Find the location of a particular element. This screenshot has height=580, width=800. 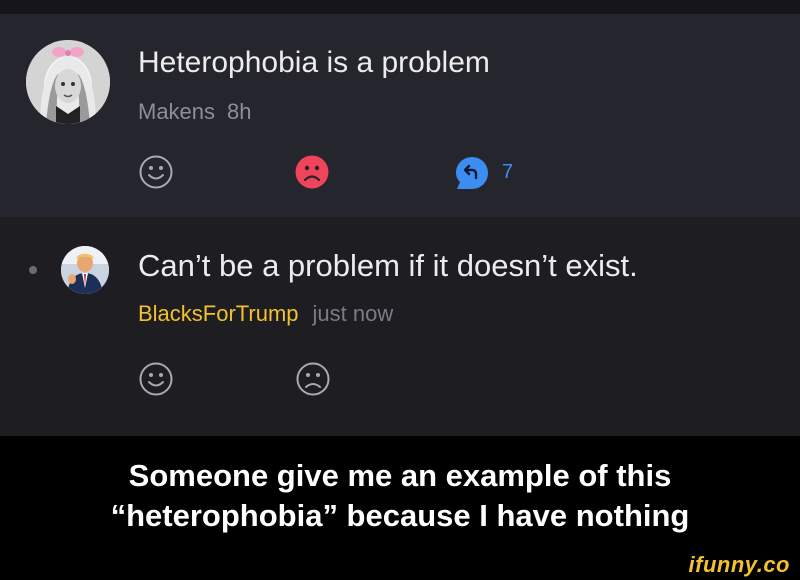

post-time: 8h is located at coordinates (239, 111).